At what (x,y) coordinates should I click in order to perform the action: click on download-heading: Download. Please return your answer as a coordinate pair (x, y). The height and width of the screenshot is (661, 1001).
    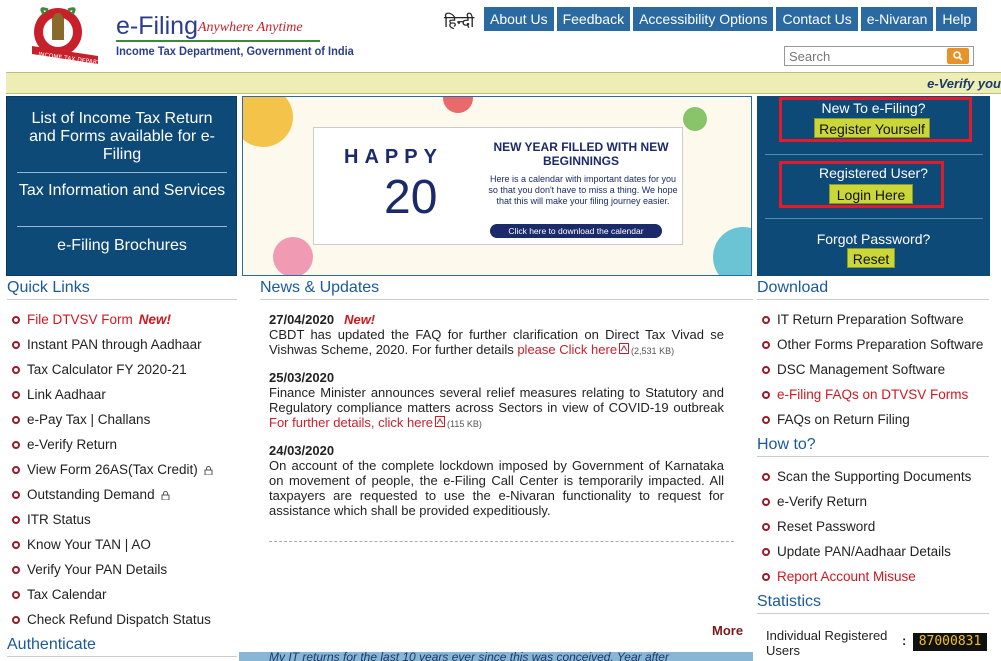
    Looking at the image, I should click on (793, 287).